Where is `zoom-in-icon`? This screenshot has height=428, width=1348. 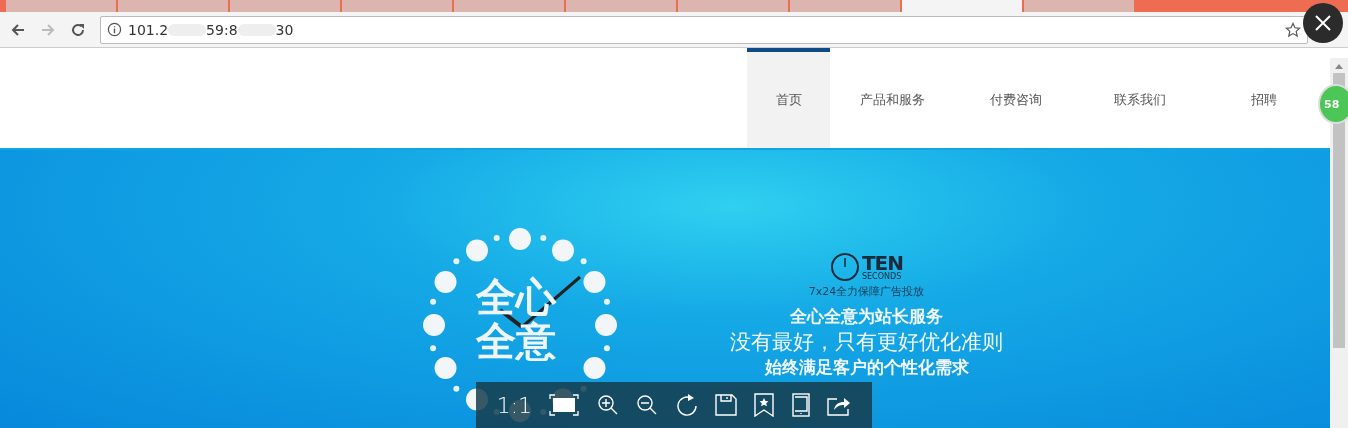
zoom-in-icon is located at coordinates (607, 405).